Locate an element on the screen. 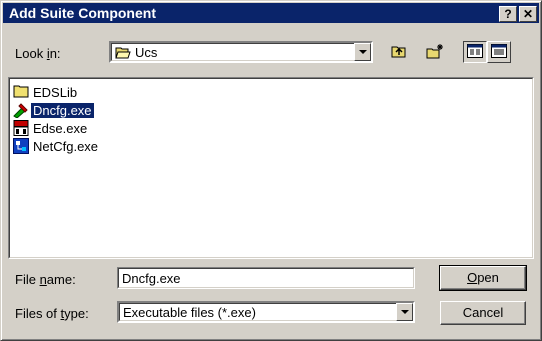 Image resolution: width=542 pixels, height=341 pixels. list-item-edse: Edse.exe is located at coordinates (51, 128).